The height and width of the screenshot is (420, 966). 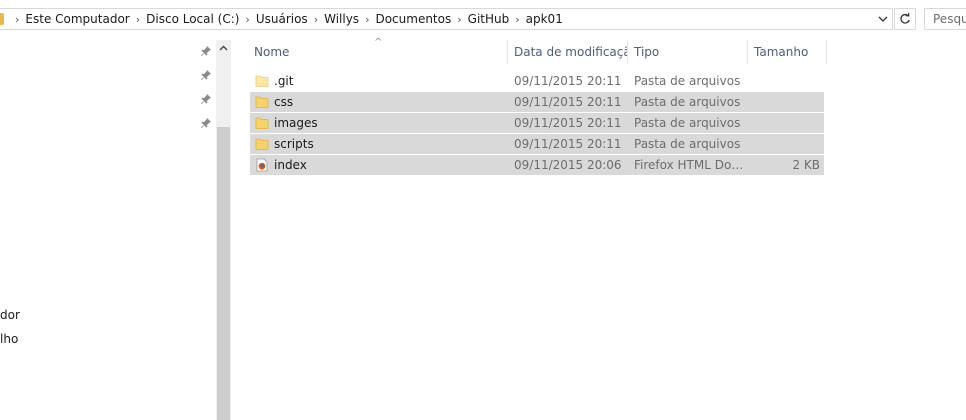 What do you see at coordinates (10, 315) in the screenshot?
I see `nav-item-label: dor` at bounding box center [10, 315].